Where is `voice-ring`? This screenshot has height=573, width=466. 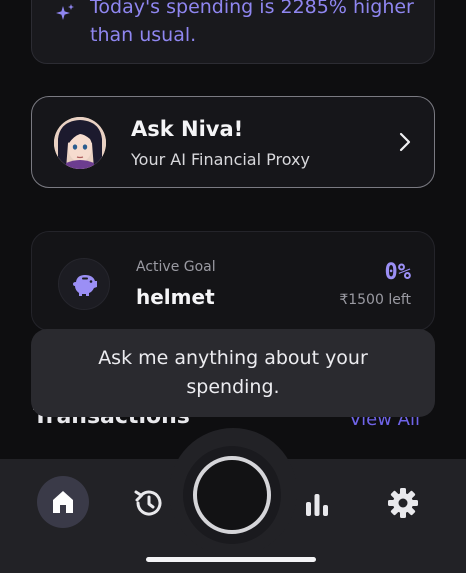
voice-ring is located at coordinates (232, 495).